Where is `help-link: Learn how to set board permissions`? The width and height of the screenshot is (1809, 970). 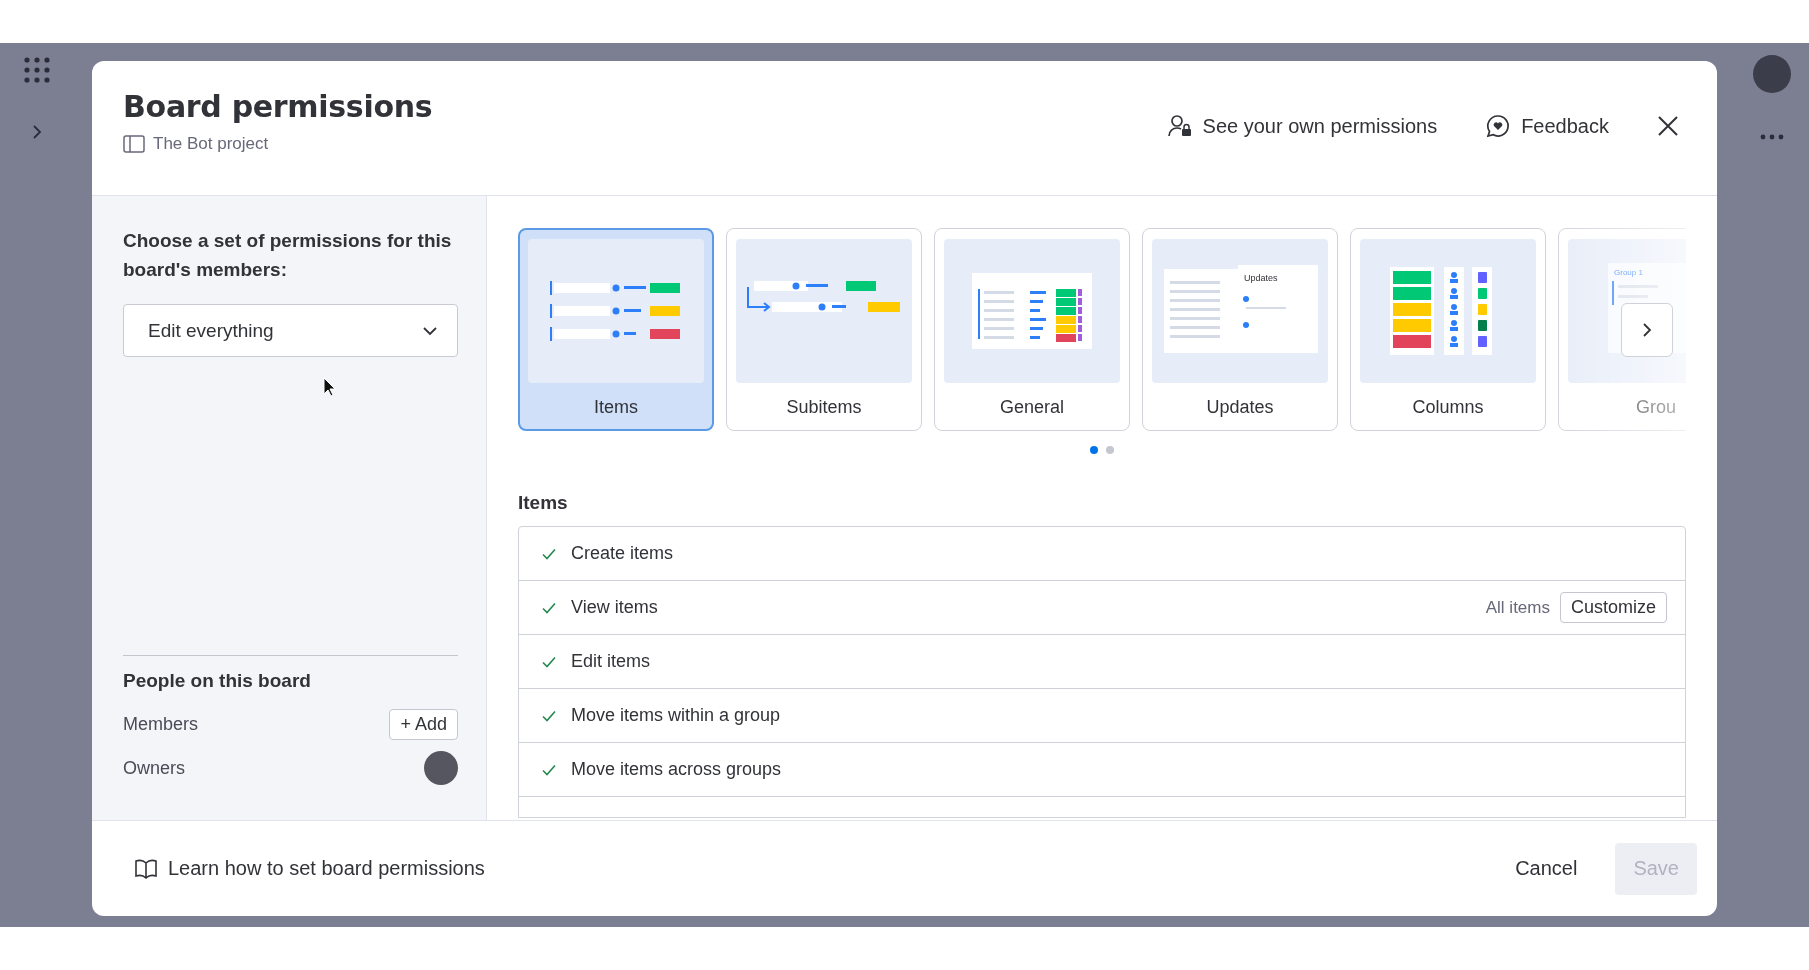
help-link: Learn how to set board permissions is located at coordinates (309, 868).